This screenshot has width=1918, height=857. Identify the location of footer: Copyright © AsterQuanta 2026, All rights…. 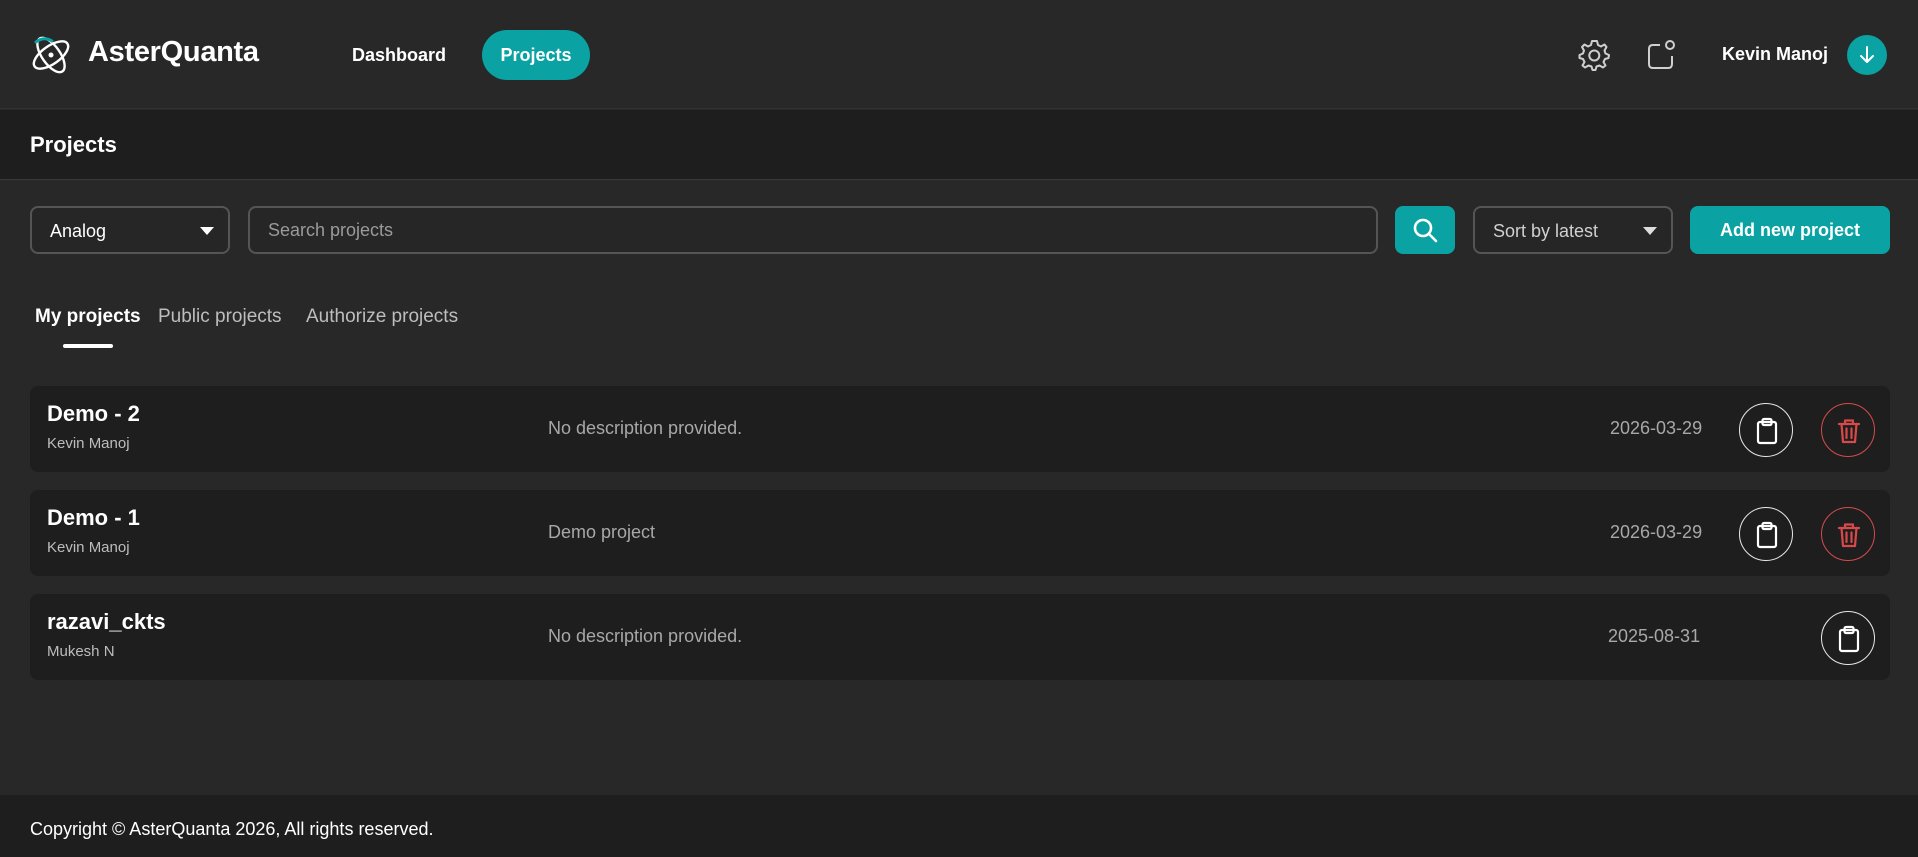
(959, 826).